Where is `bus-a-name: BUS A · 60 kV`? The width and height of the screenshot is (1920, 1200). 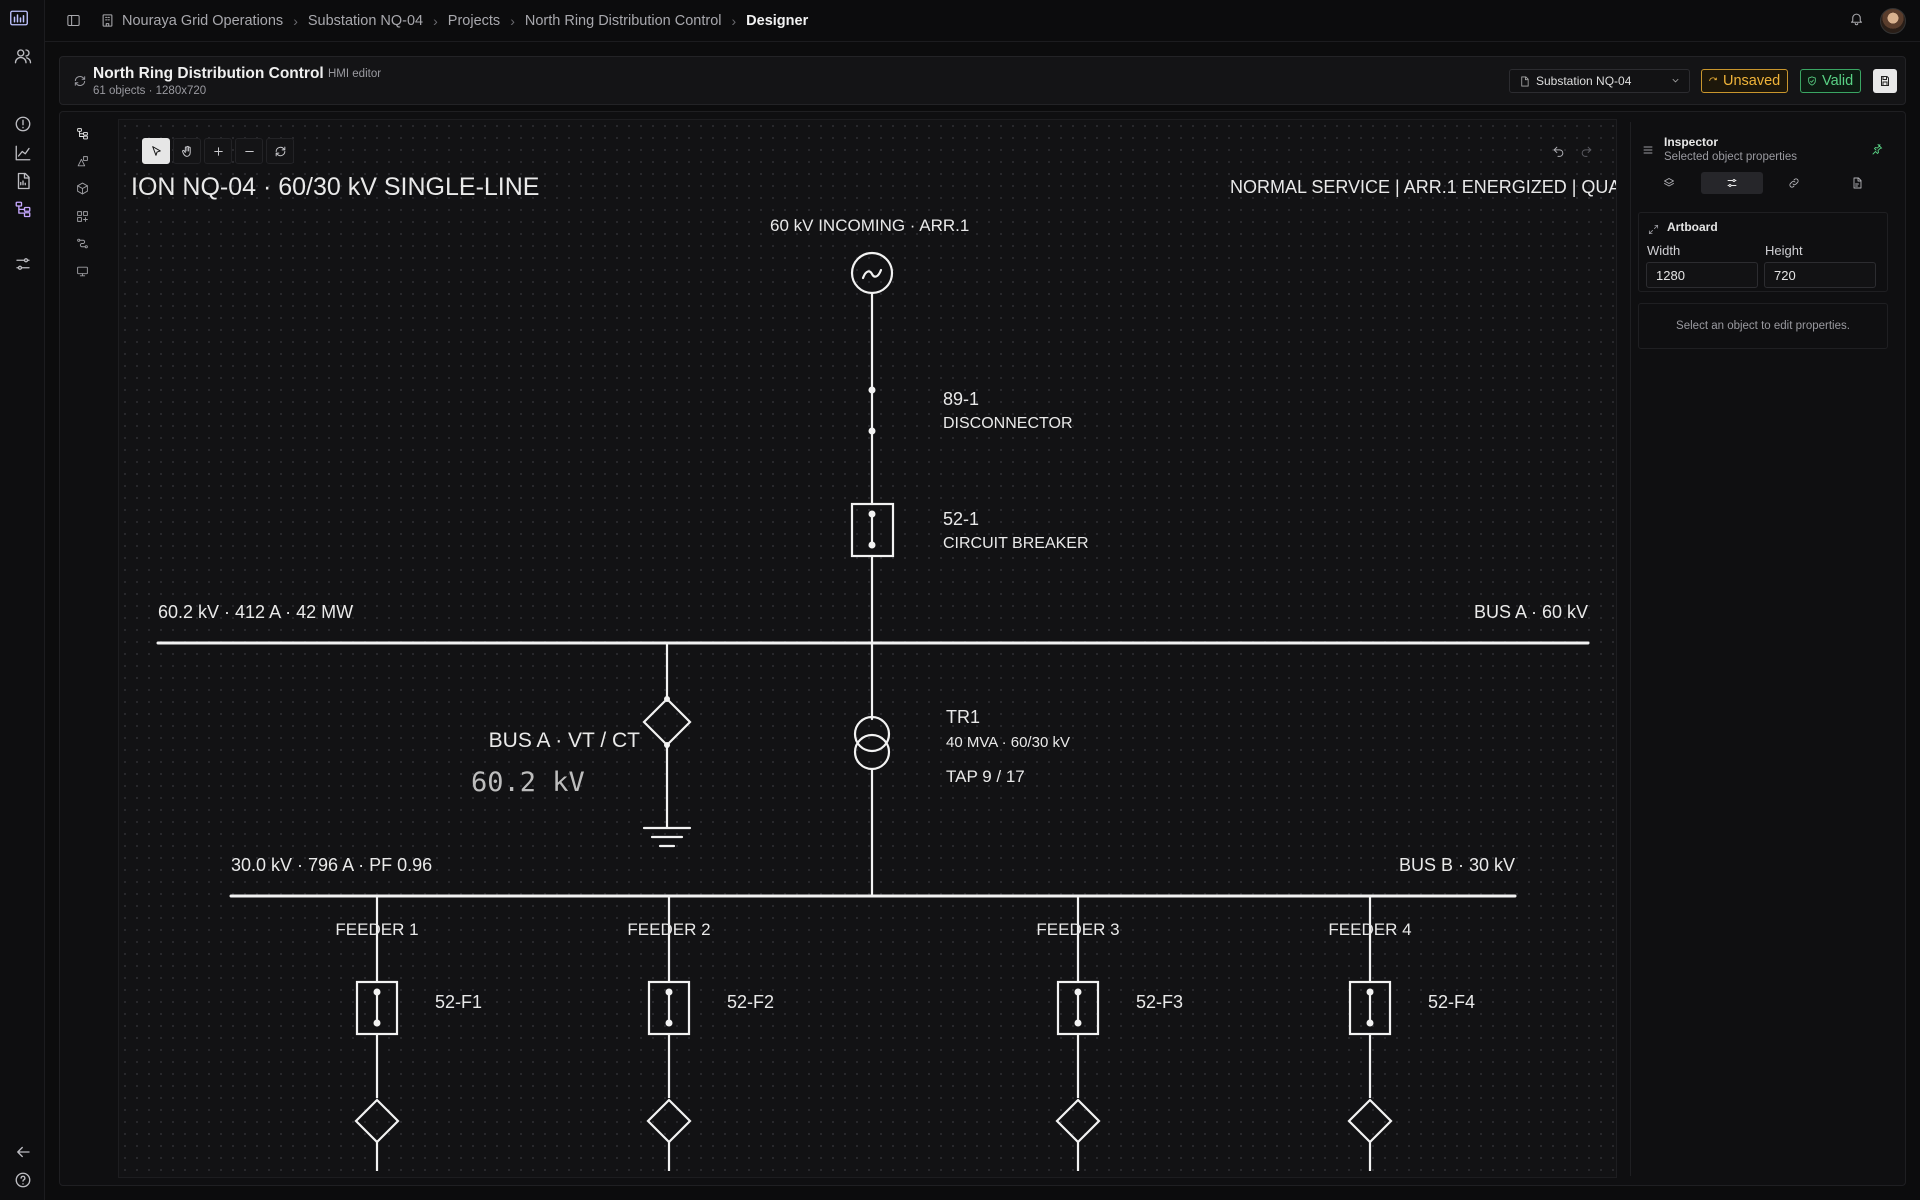
bus-a-name: BUS A · 60 kV is located at coordinates (1531, 612).